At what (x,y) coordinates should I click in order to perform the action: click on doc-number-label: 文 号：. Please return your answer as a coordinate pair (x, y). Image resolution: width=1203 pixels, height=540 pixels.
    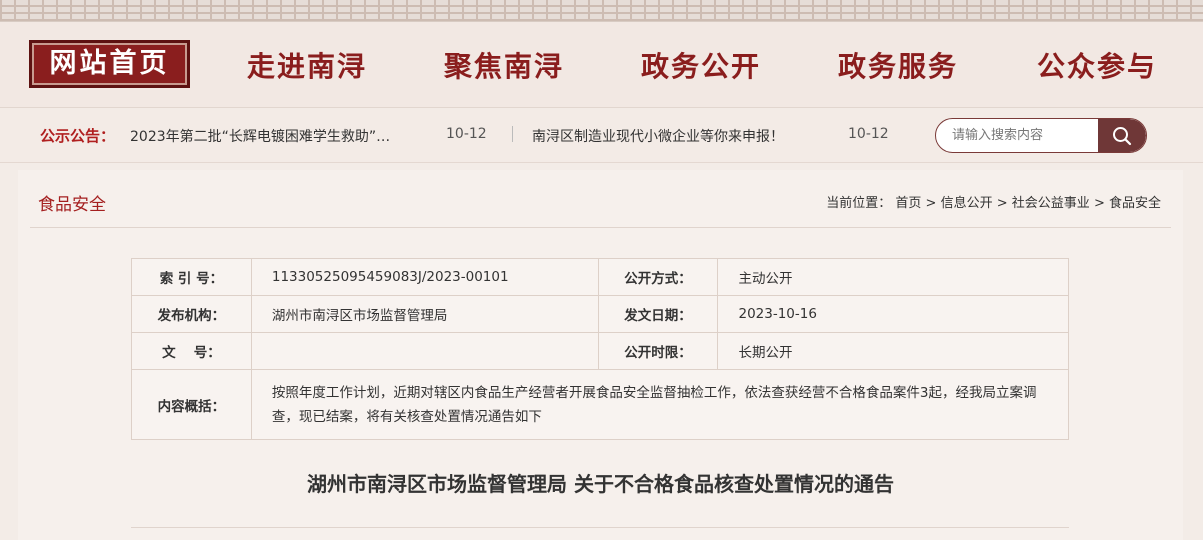
    Looking at the image, I should click on (191, 351).